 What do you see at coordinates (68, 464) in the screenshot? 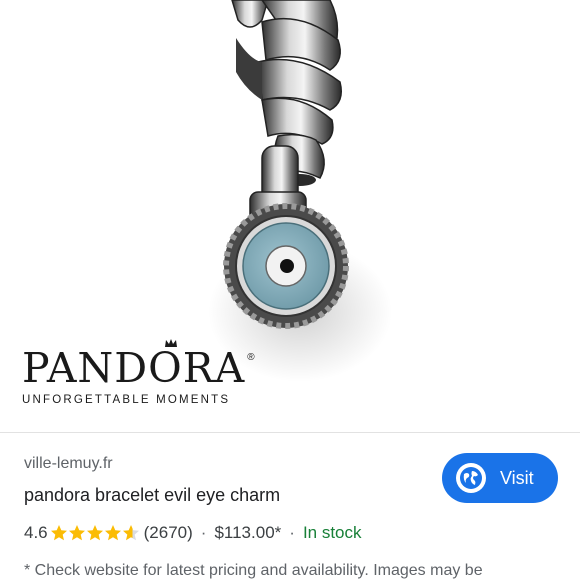
I see `source-domain: ville-lemuy.fr` at bounding box center [68, 464].